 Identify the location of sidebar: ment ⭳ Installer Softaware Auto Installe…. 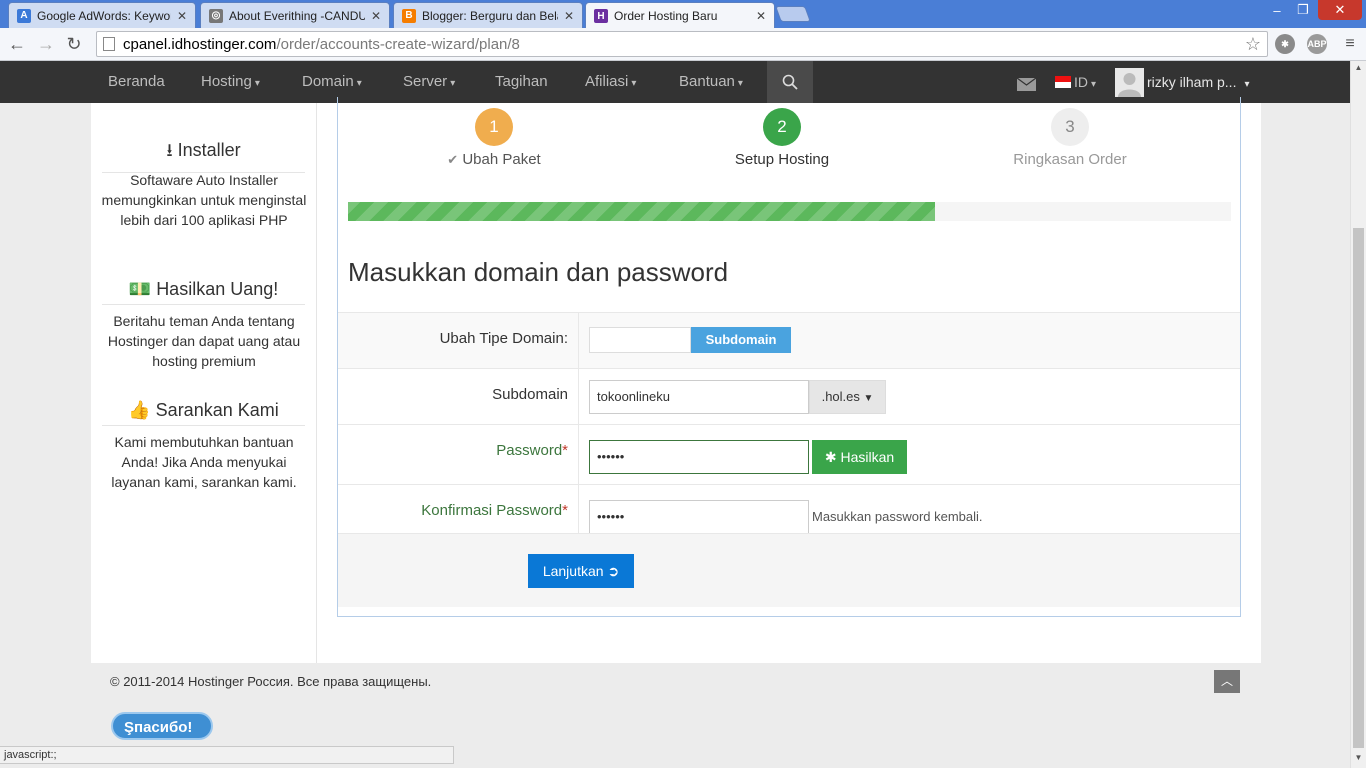
(204, 379).